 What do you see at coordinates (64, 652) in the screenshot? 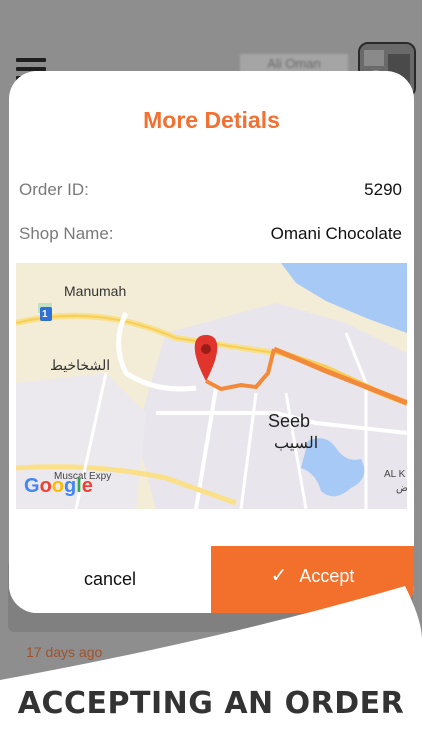
I see `order-time: 17 days ago` at bounding box center [64, 652].